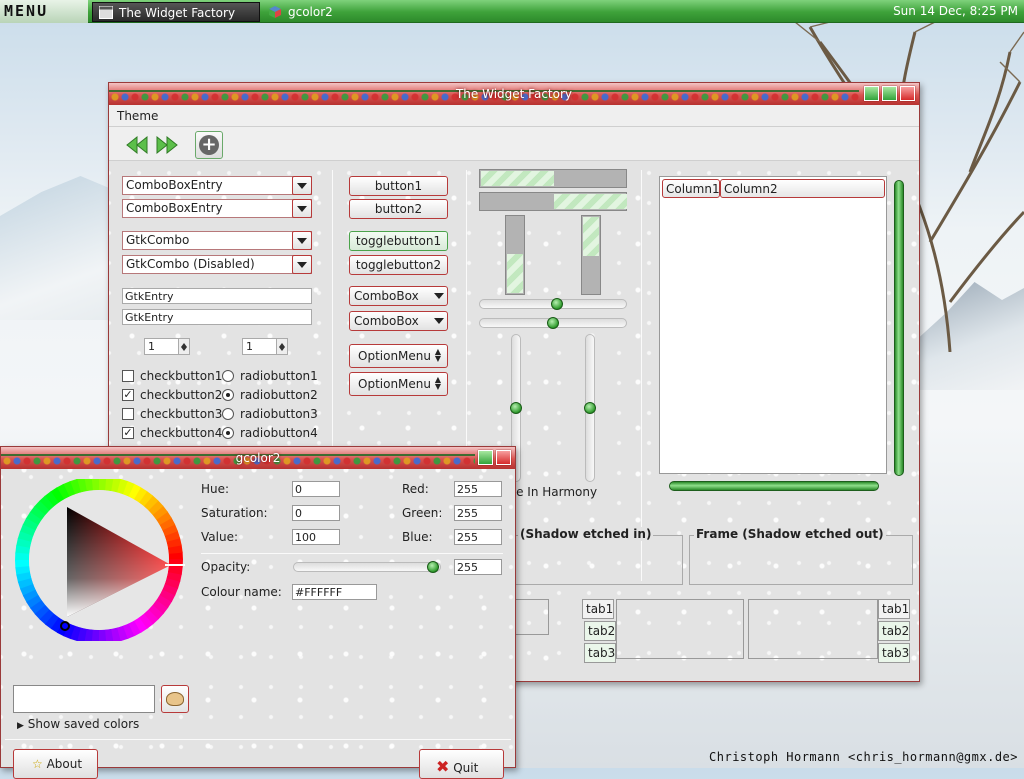 The image size is (1024, 779). I want to click on spinbutton-1: 1, so click(167, 346).